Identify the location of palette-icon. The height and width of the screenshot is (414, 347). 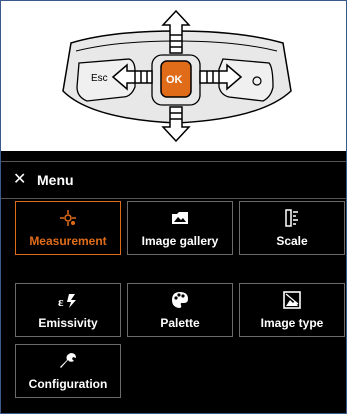
(180, 300).